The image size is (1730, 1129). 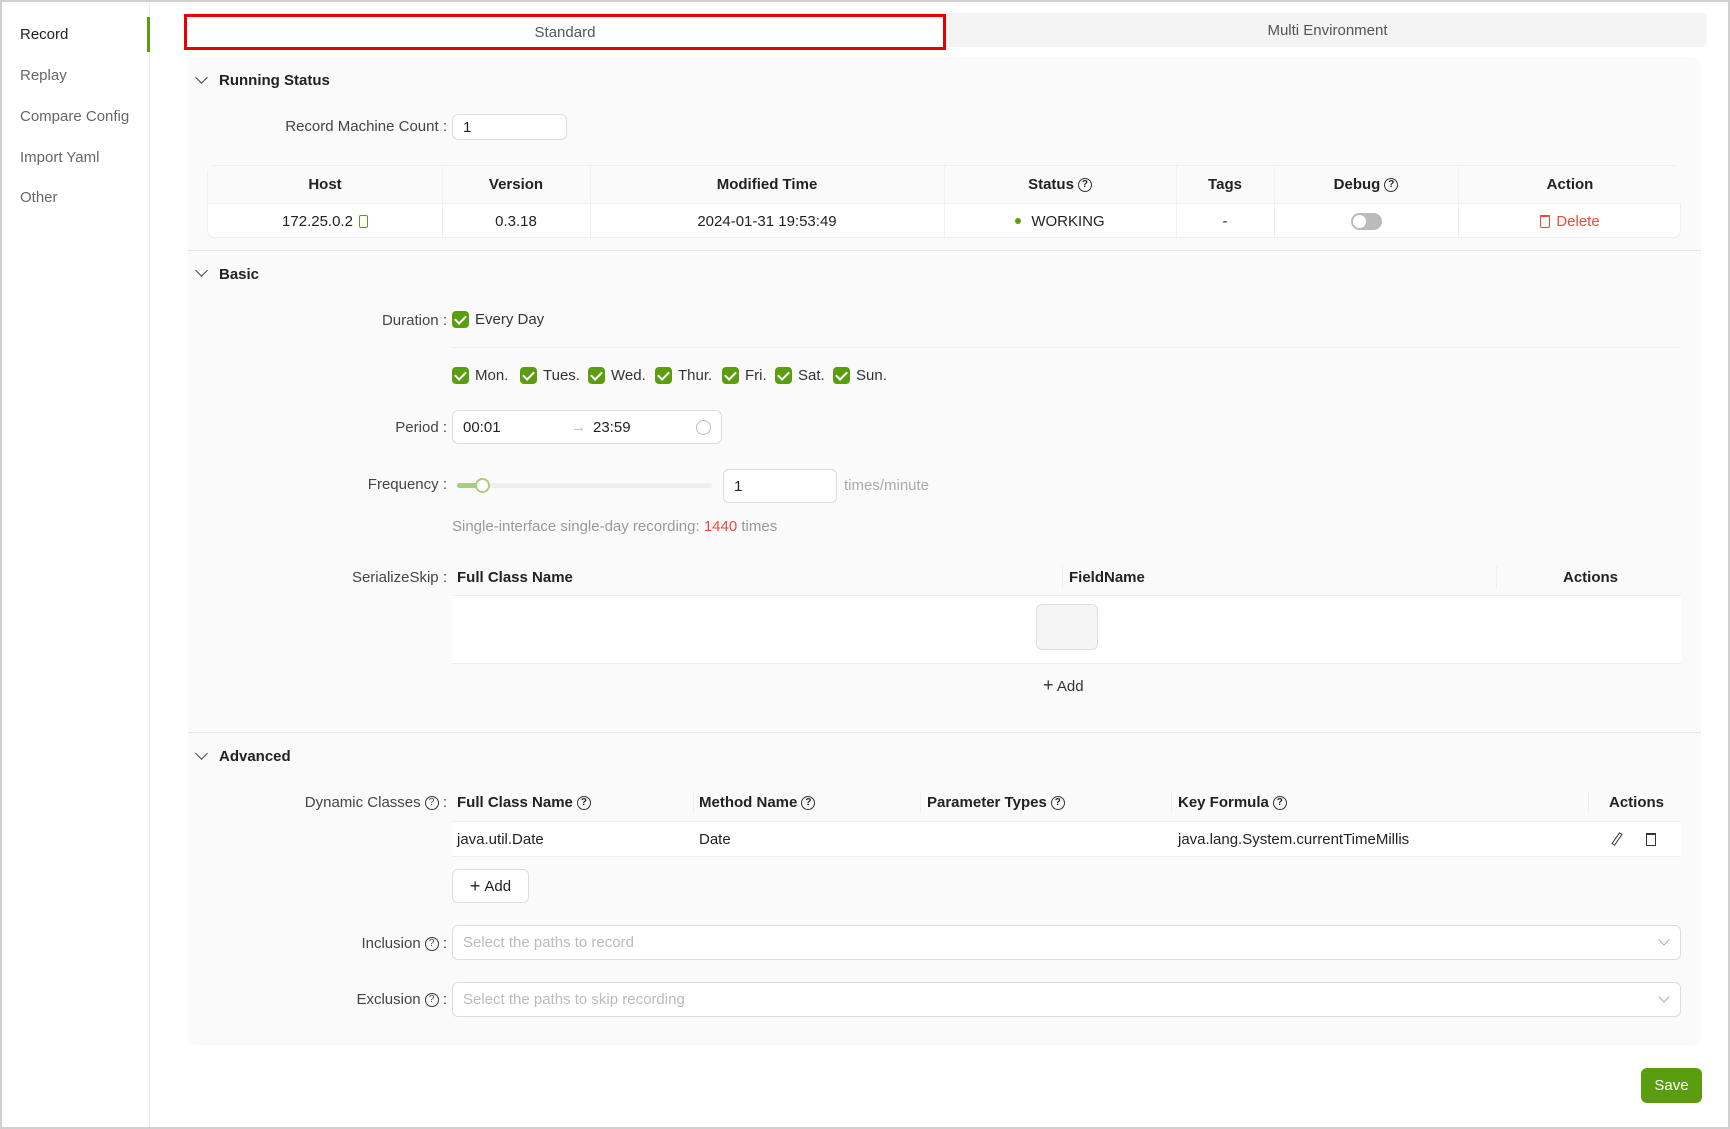 I want to click on sidebar, so click(x=75, y=564).